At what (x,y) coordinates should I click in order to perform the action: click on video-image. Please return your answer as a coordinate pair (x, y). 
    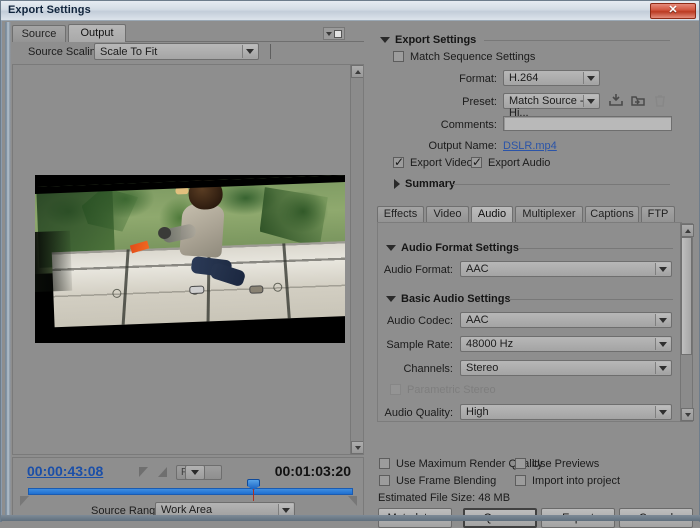
    Looking at the image, I should click on (190, 256).